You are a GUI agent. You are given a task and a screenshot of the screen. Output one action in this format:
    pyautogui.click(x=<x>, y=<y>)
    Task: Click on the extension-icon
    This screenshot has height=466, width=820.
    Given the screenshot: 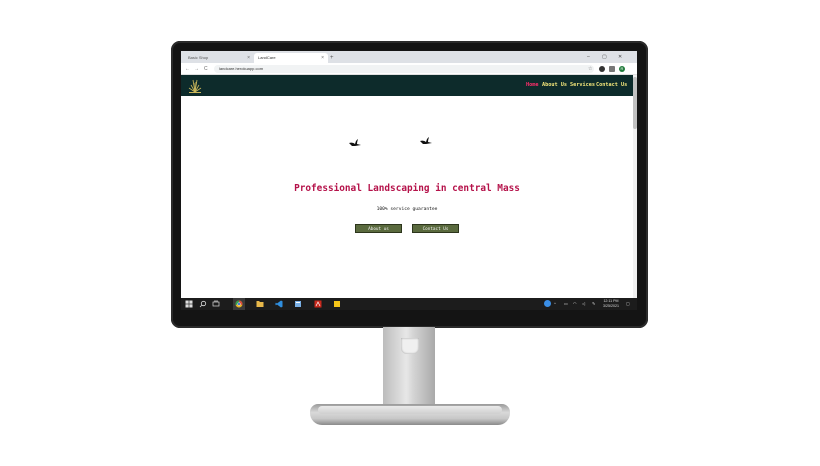 What is the action you would take?
    pyautogui.click(x=602, y=69)
    